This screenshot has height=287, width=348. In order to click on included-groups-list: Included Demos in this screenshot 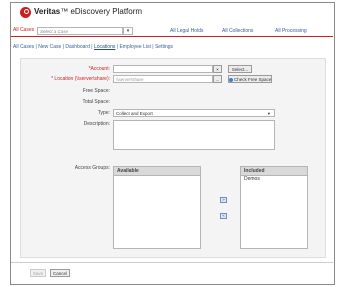, I will do `click(274, 207)`.